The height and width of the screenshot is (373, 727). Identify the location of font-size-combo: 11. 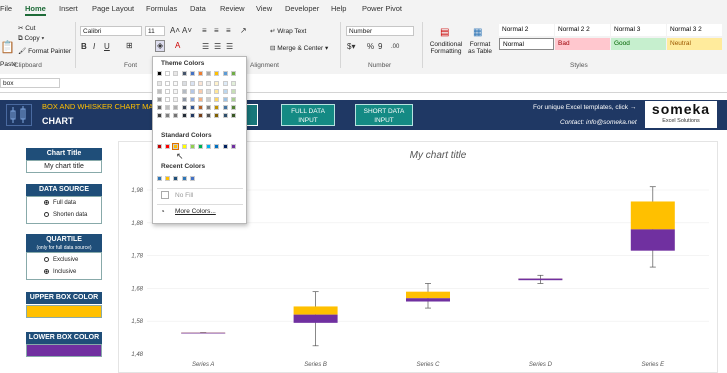
(155, 31).